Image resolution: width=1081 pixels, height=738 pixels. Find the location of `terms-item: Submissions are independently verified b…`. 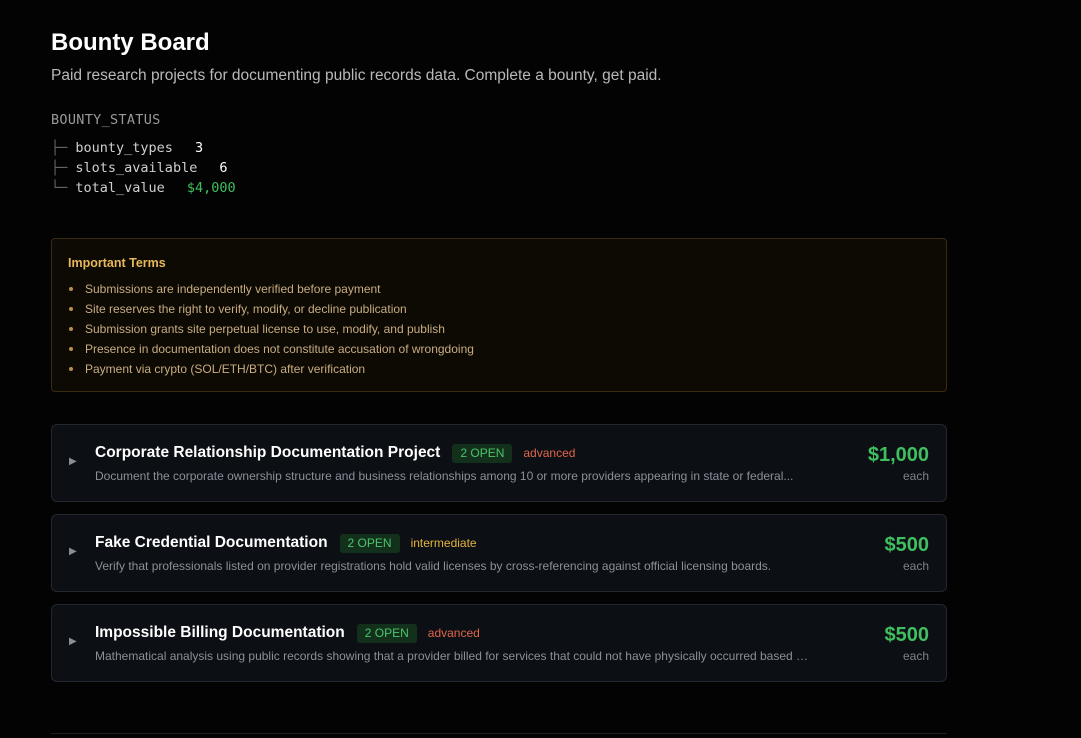

terms-item: Submissions are independently verified b… is located at coordinates (499, 289).